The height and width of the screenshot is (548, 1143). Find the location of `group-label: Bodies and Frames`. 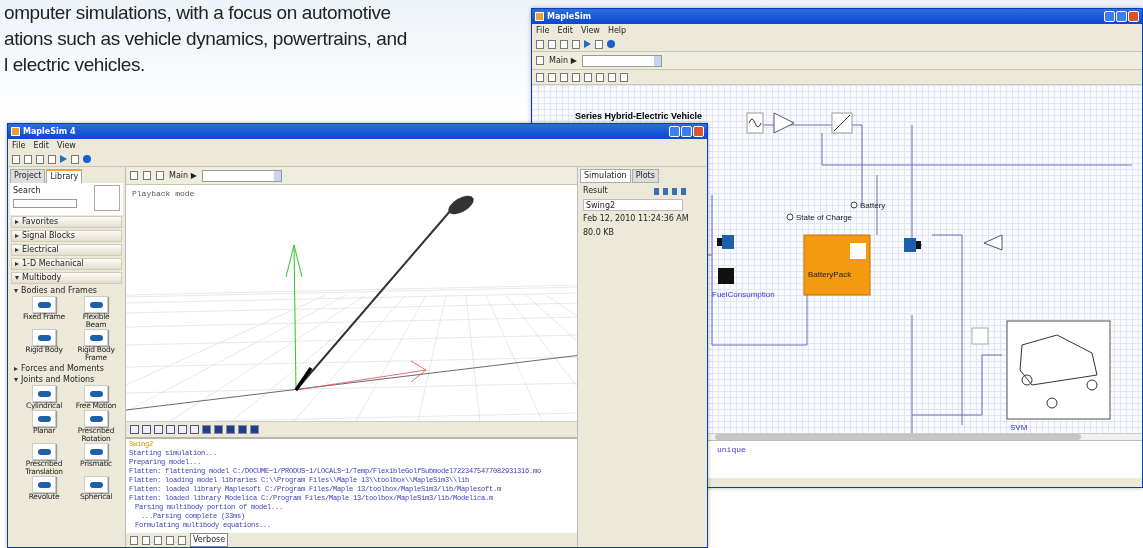

group-label: Bodies and Frames is located at coordinates (59, 290).